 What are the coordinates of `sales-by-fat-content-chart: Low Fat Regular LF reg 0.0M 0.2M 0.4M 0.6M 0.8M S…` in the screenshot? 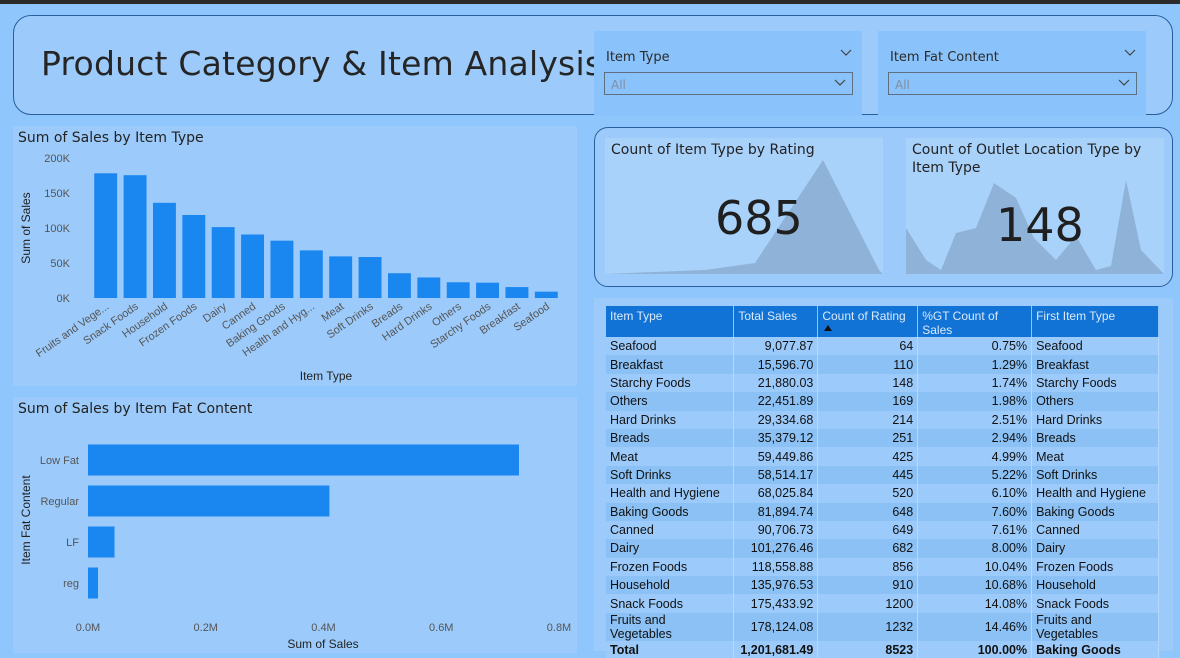 It's located at (295, 547).